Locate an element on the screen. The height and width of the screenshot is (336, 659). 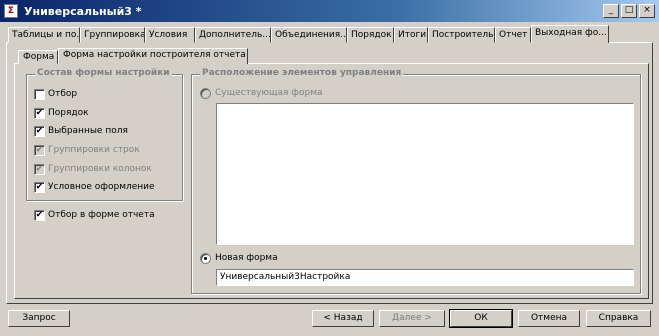
new-form-name-field: Универсальный3Настройка is located at coordinates (425, 277).